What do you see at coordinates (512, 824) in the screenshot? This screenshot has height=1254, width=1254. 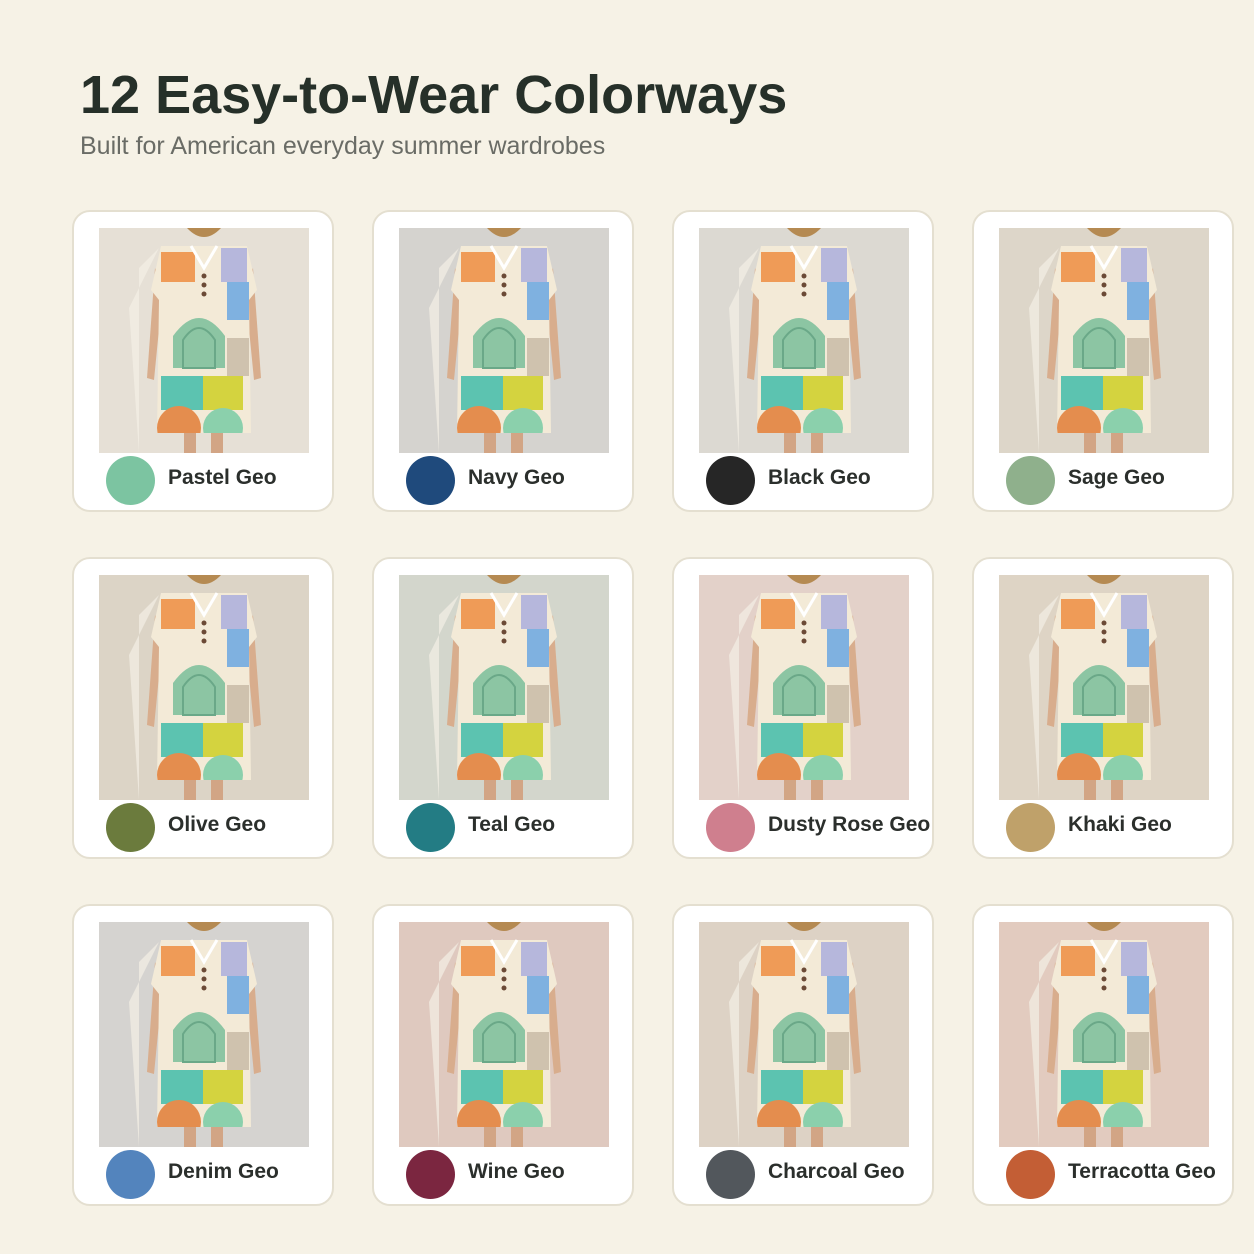 I see `colorway-label: Teal Geo` at bounding box center [512, 824].